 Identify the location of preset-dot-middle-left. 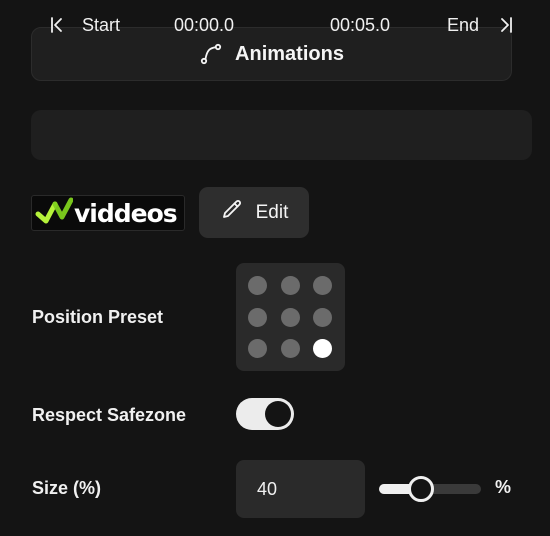
(257, 317).